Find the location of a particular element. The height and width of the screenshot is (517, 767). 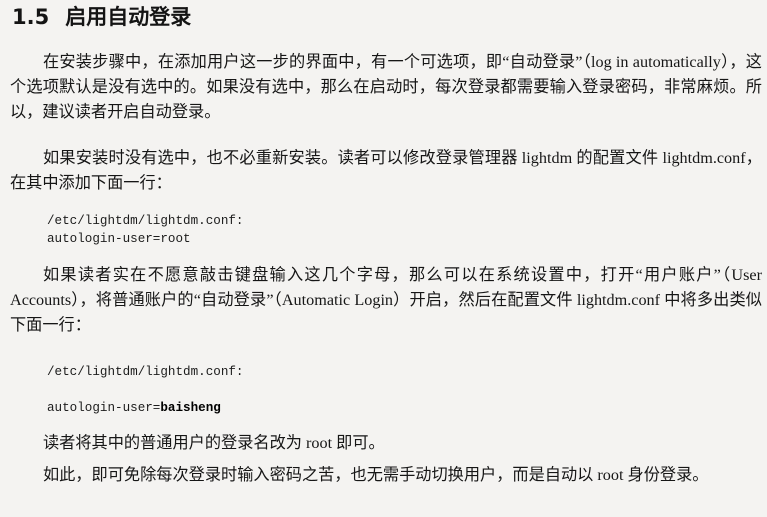

section-heading: 1.5 启用自动登录 is located at coordinates (101, 16).